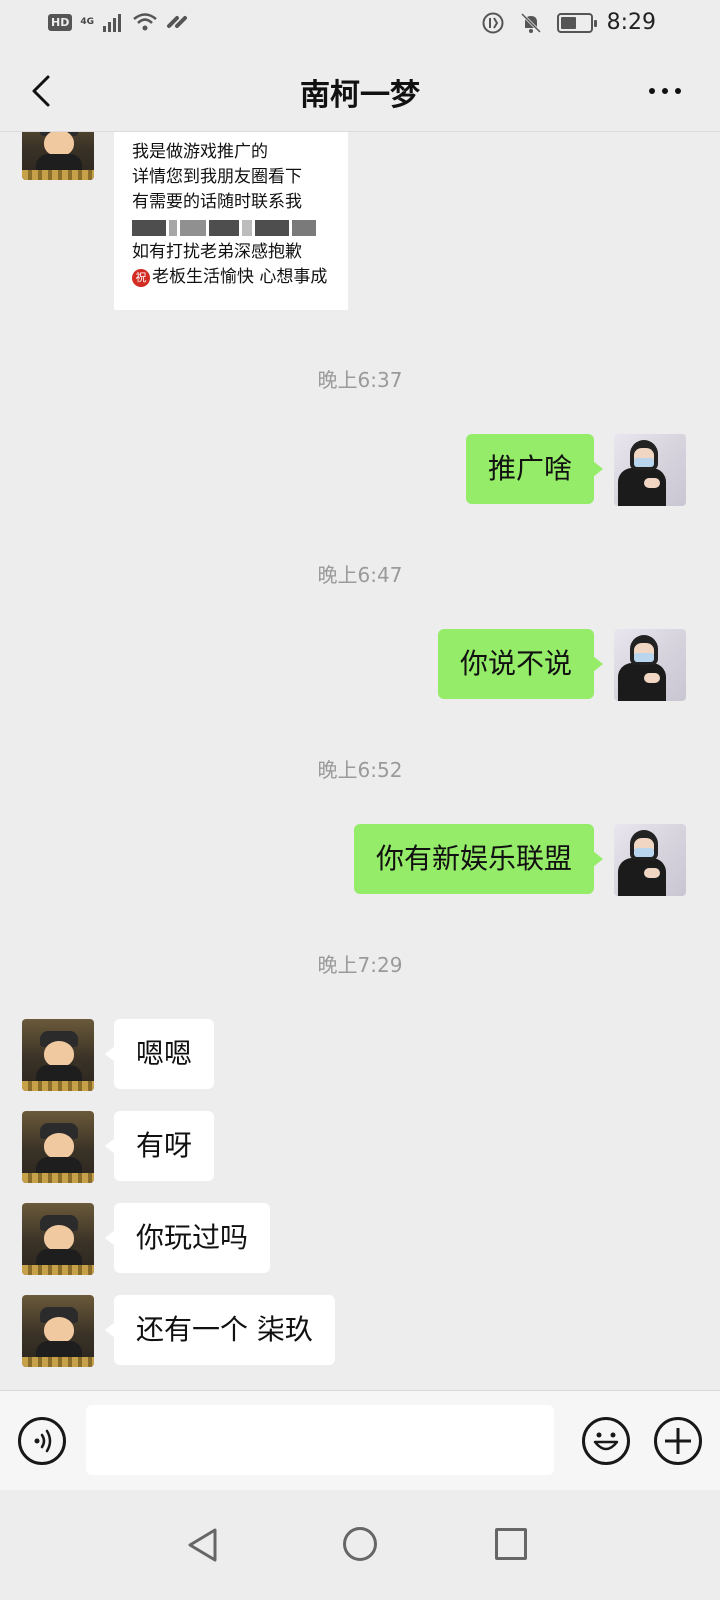  I want to click on input-bar, so click(360, 1440).